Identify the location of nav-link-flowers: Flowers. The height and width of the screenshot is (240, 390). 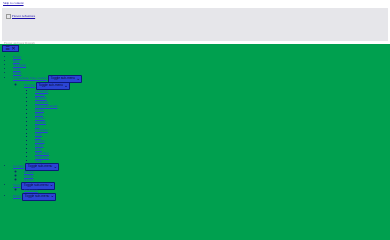
(29, 85).